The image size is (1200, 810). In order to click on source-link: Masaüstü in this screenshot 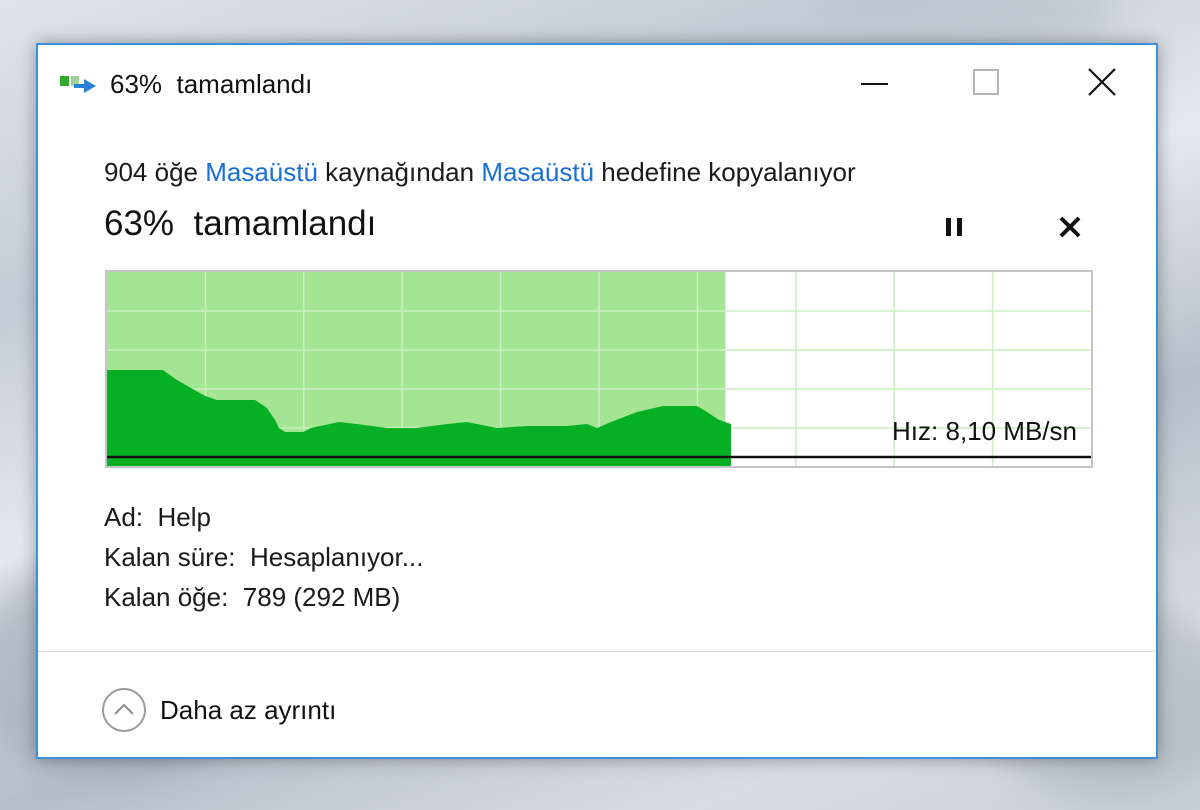, I will do `click(261, 172)`.